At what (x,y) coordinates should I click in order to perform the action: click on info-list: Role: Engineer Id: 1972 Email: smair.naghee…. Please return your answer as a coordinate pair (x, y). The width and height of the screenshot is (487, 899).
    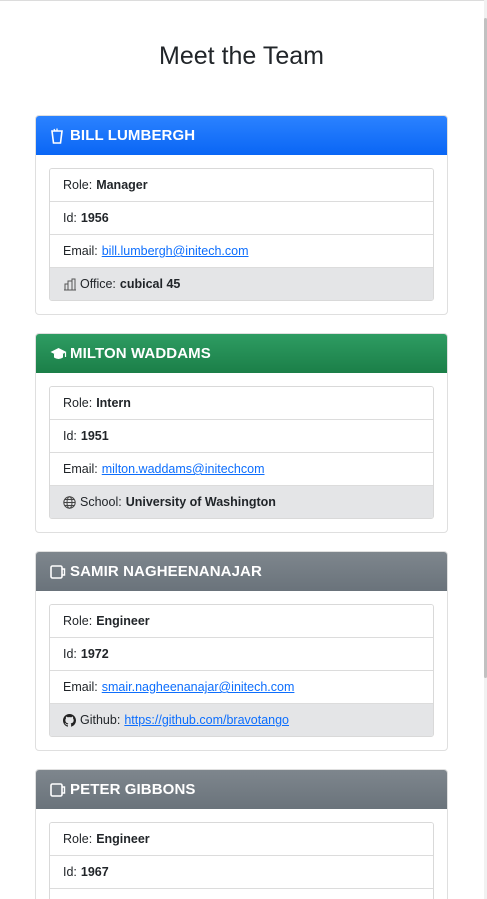
    Looking at the image, I should click on (241, 670).